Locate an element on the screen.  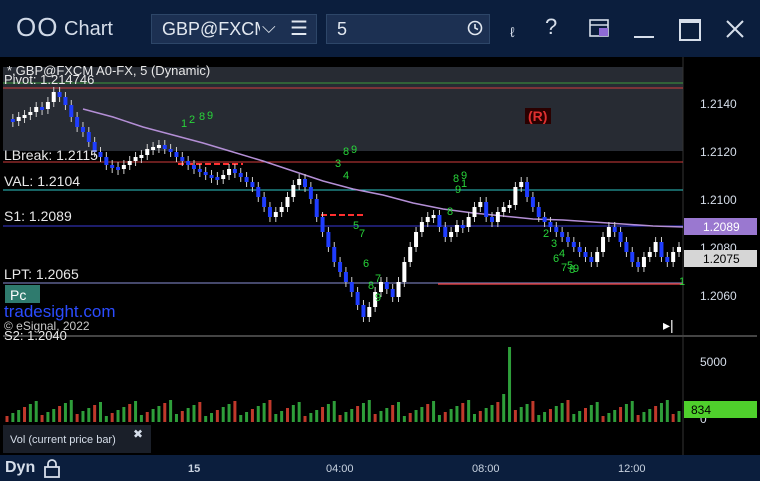
help-icon: ? is located at coordinates (551, 27).